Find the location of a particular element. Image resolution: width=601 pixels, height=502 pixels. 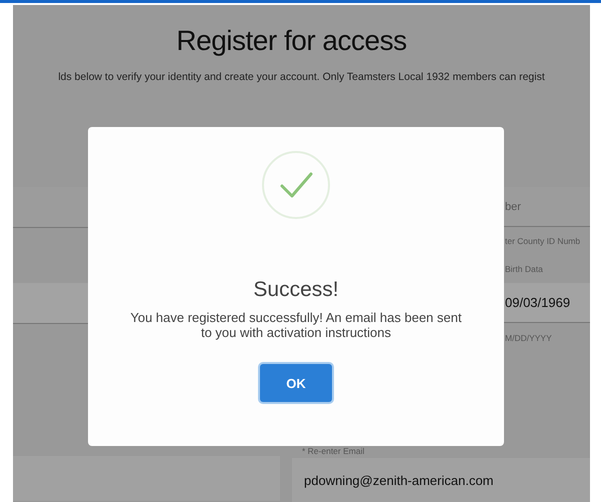

intro-text: lds below to verify your identity and create your account. Only Teamsters Local 1932 members can regist is located at coordinates (301, 77).